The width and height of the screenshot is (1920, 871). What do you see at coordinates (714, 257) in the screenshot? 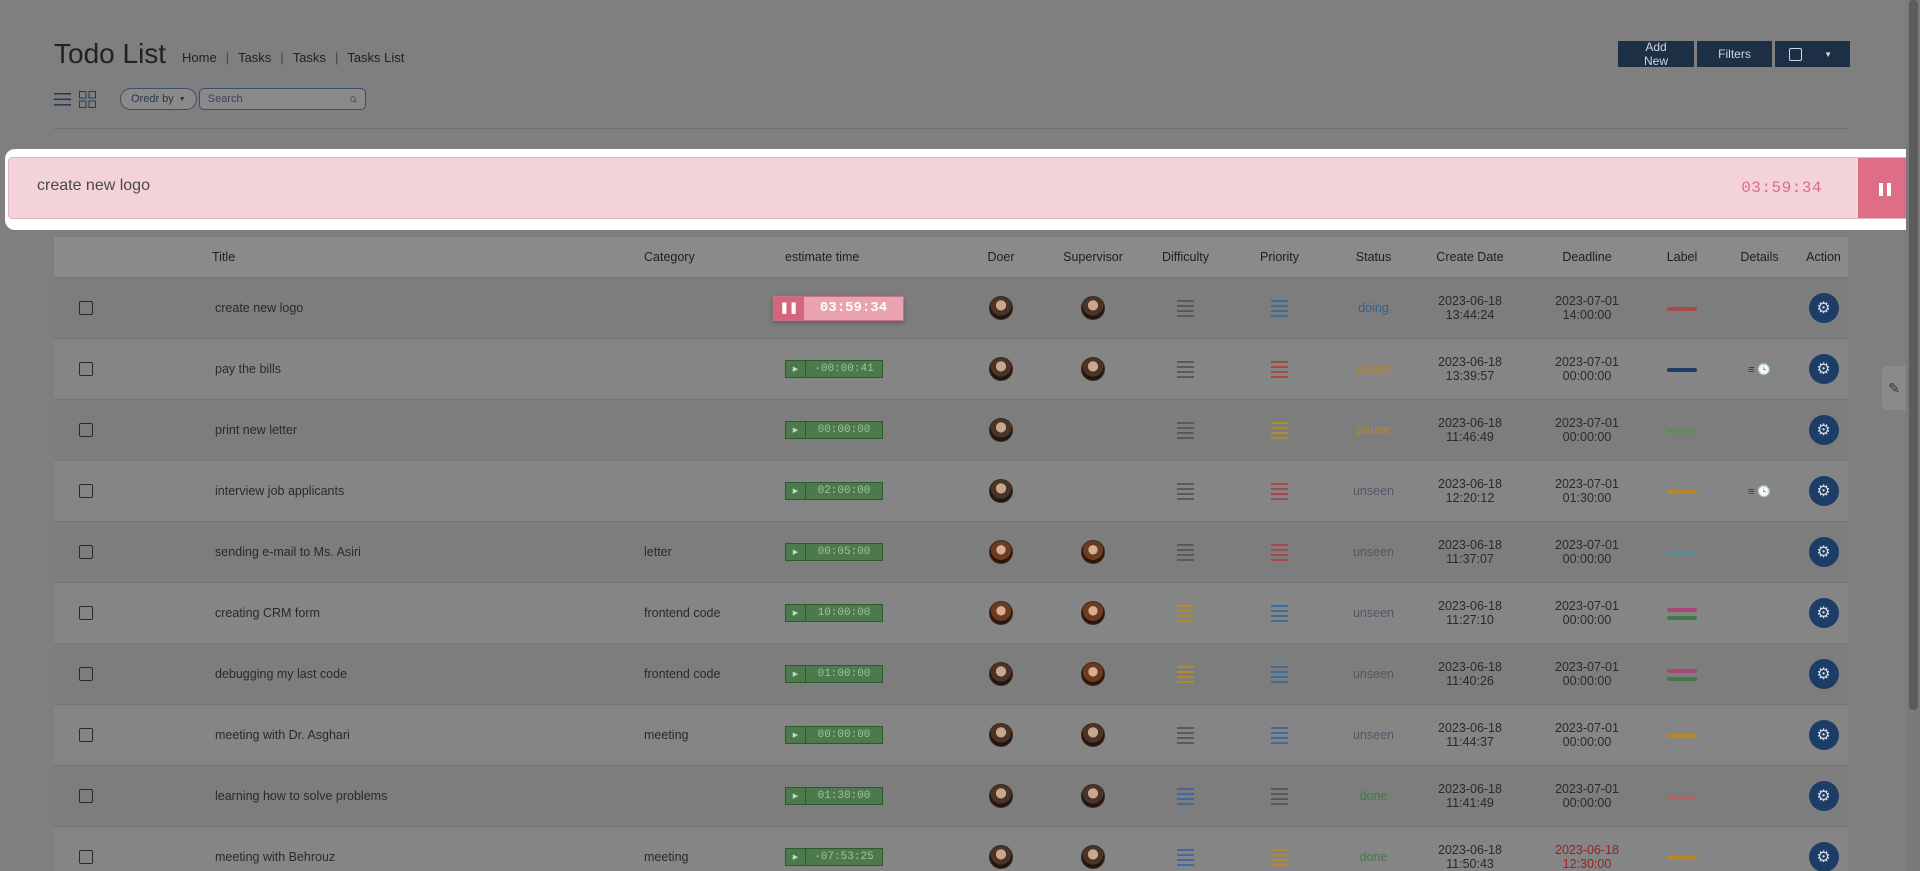
I see `column-header-category: Category` at bounding box center [714, 257].